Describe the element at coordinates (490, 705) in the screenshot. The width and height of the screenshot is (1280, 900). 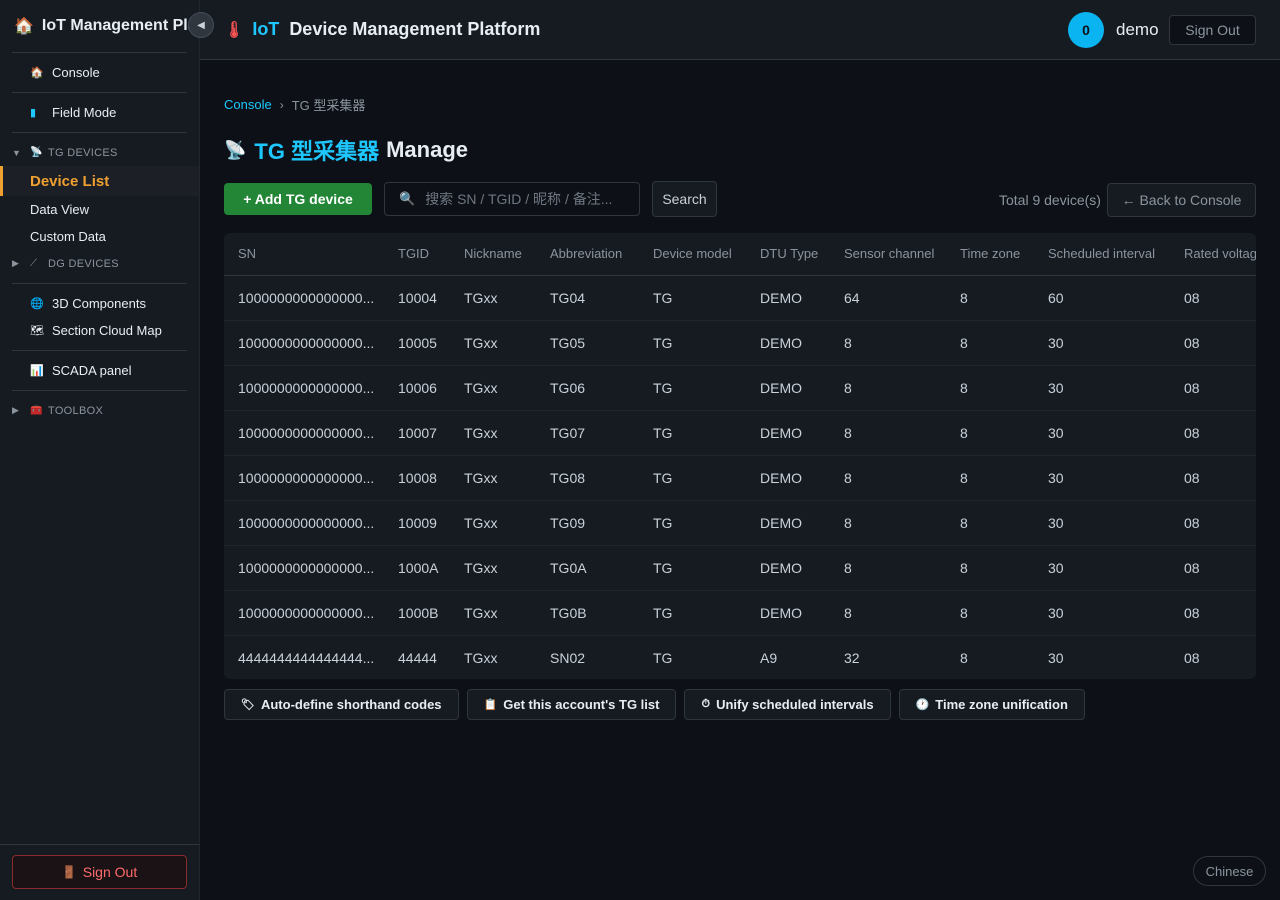
I see `clipboard-icon: 📋` at that location.